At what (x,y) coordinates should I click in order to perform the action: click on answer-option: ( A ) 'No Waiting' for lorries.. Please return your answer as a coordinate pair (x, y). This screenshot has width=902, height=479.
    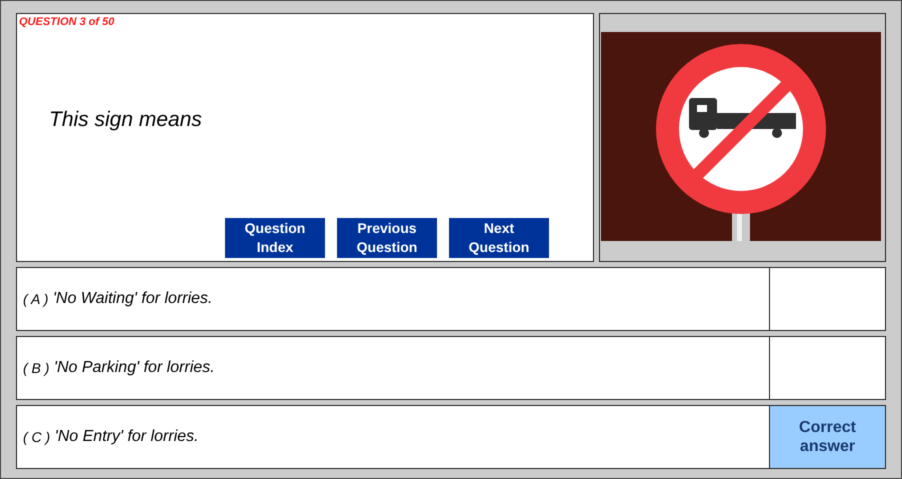
    Looking at the image, I should click on (392, 299).